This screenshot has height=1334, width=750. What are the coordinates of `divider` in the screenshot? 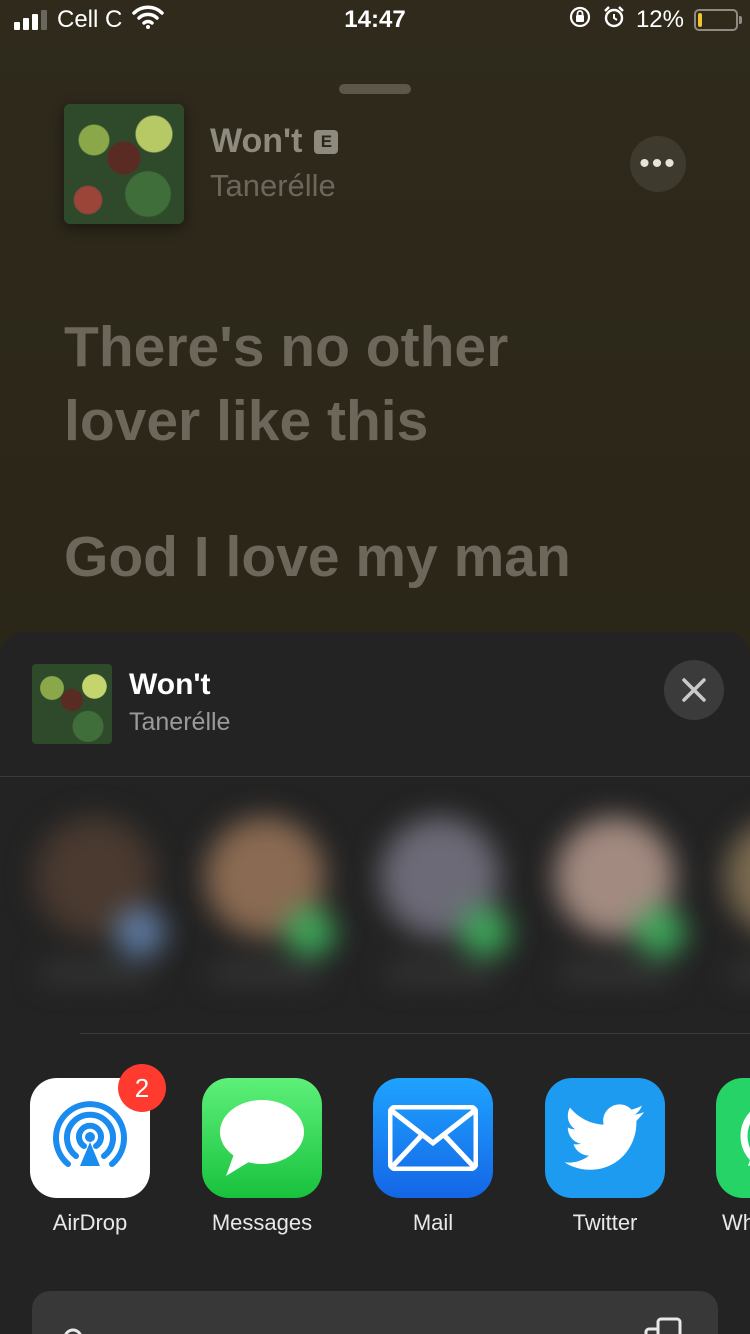 It's located at (415, 1033).